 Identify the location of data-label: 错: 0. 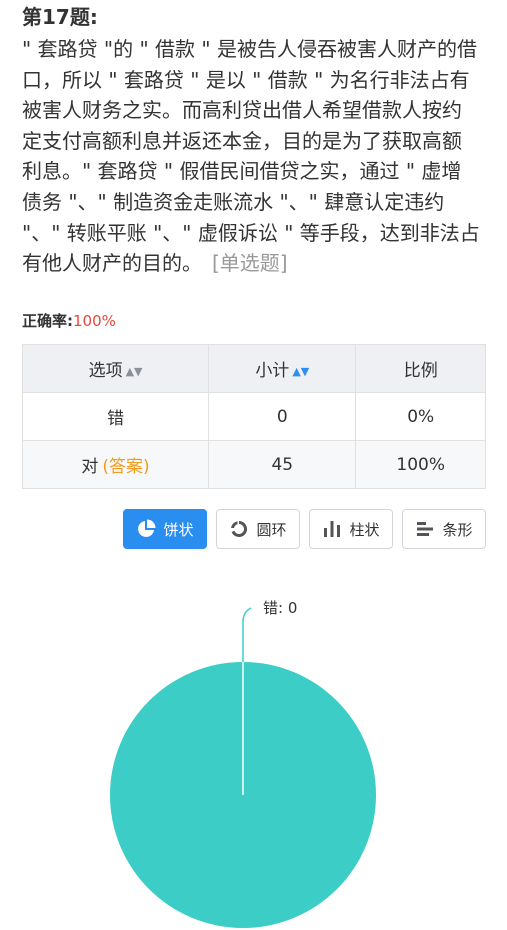
(280, 608).